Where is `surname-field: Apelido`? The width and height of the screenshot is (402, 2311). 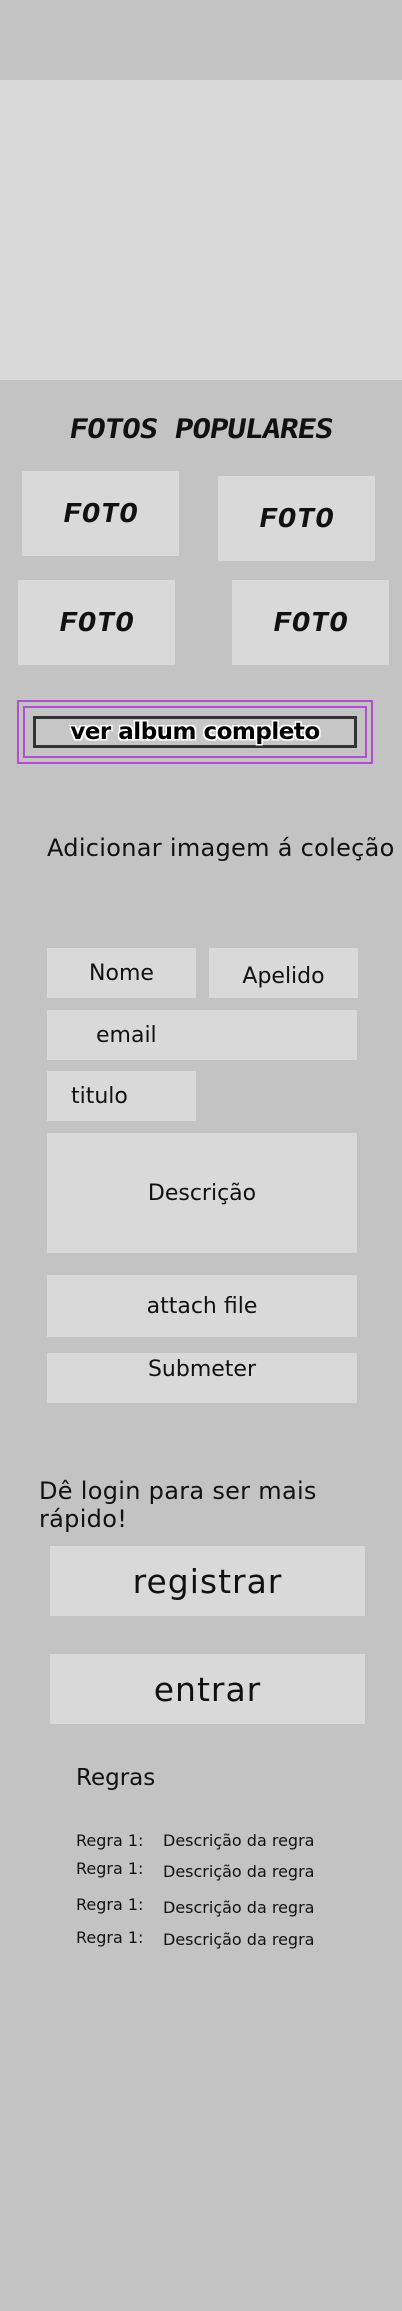
surname-field: Apelido is located at coordinates (283, 973).